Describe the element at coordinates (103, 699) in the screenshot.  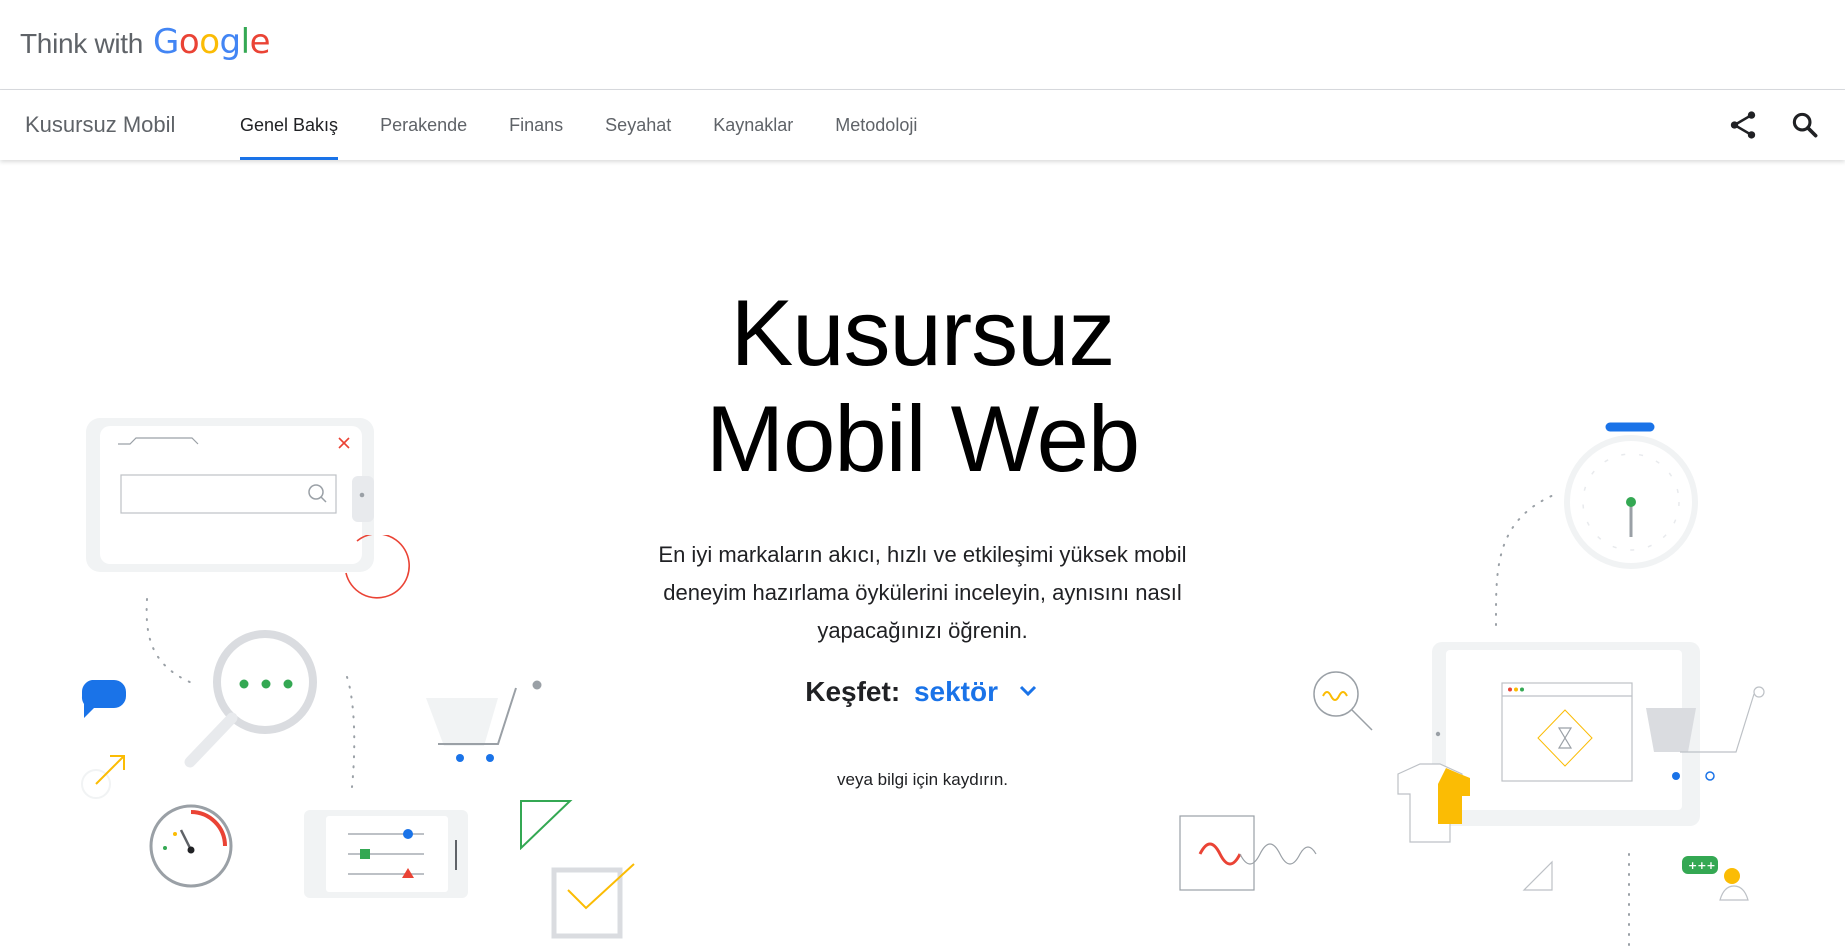
I see `chat-bubble-icon` at that location.